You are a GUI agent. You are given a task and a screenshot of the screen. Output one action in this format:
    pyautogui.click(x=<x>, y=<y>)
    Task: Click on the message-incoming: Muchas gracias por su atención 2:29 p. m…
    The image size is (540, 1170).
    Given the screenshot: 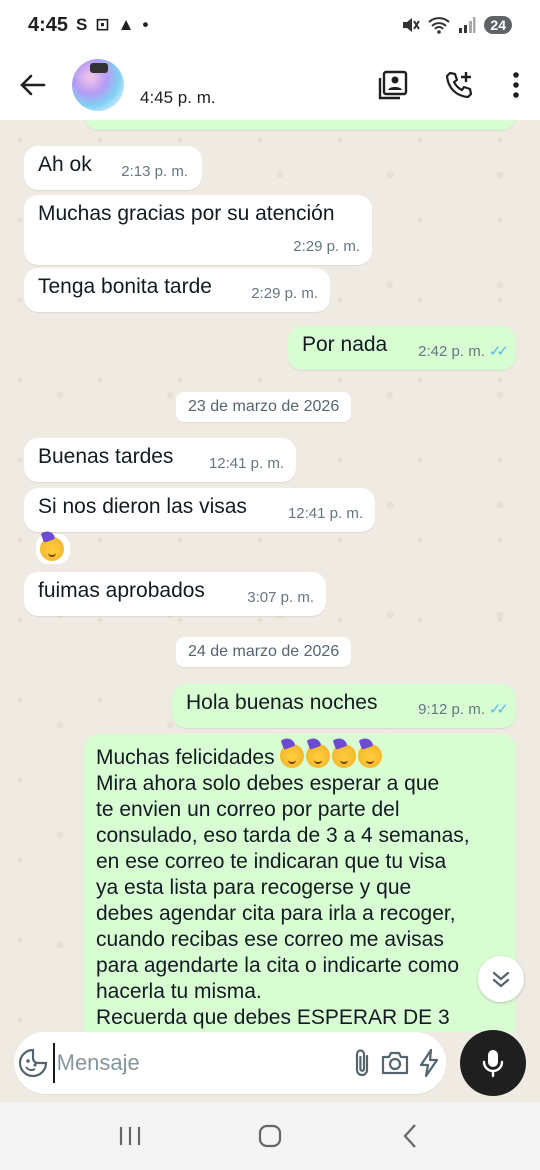 What is the action you would take?
    pyautogui.click(x=198, y=230)
    